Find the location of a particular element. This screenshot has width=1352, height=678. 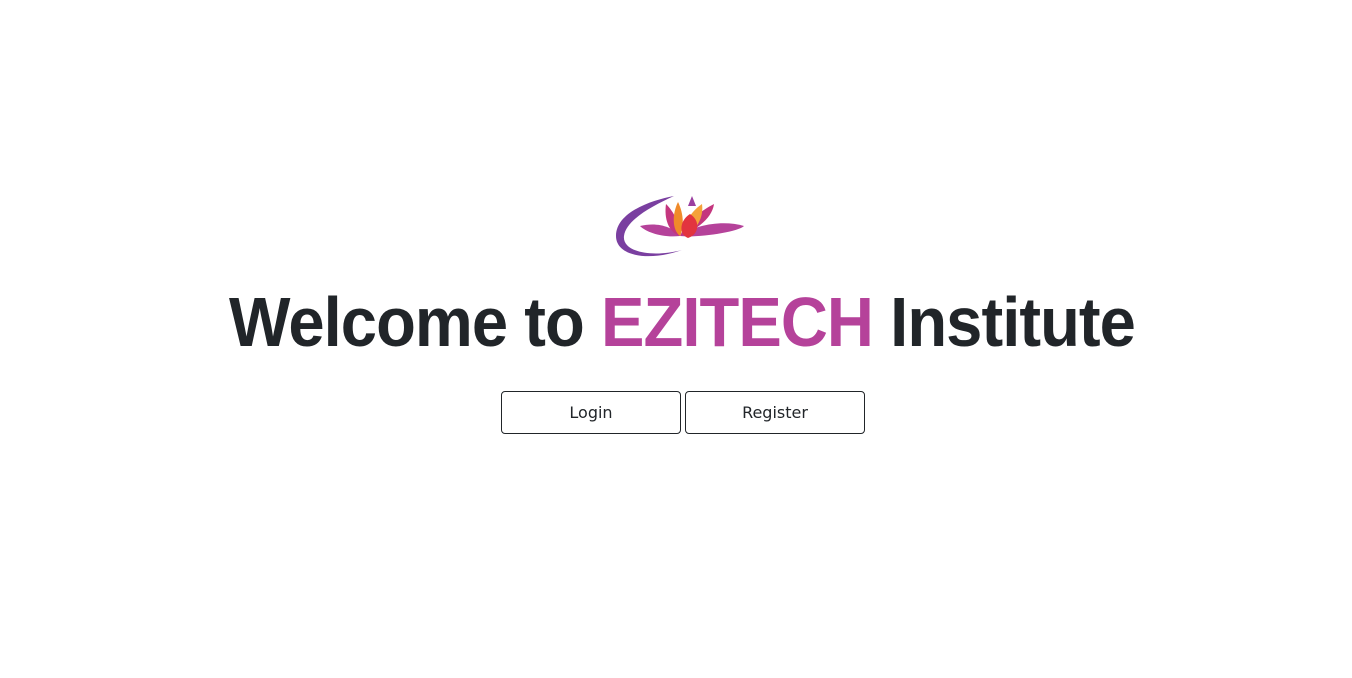

register-button: Register is located at coordinates (775, 412).